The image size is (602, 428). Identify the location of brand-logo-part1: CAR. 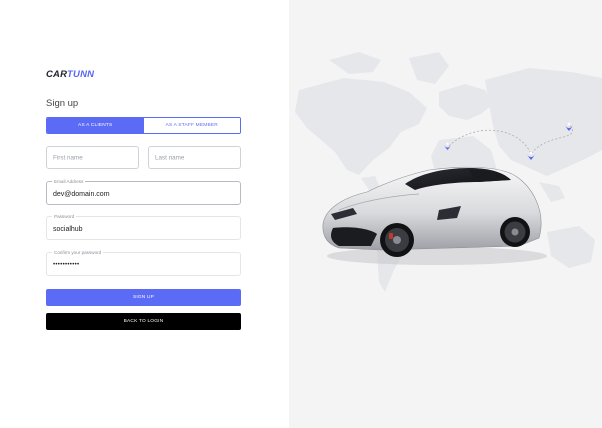
(57, 74).